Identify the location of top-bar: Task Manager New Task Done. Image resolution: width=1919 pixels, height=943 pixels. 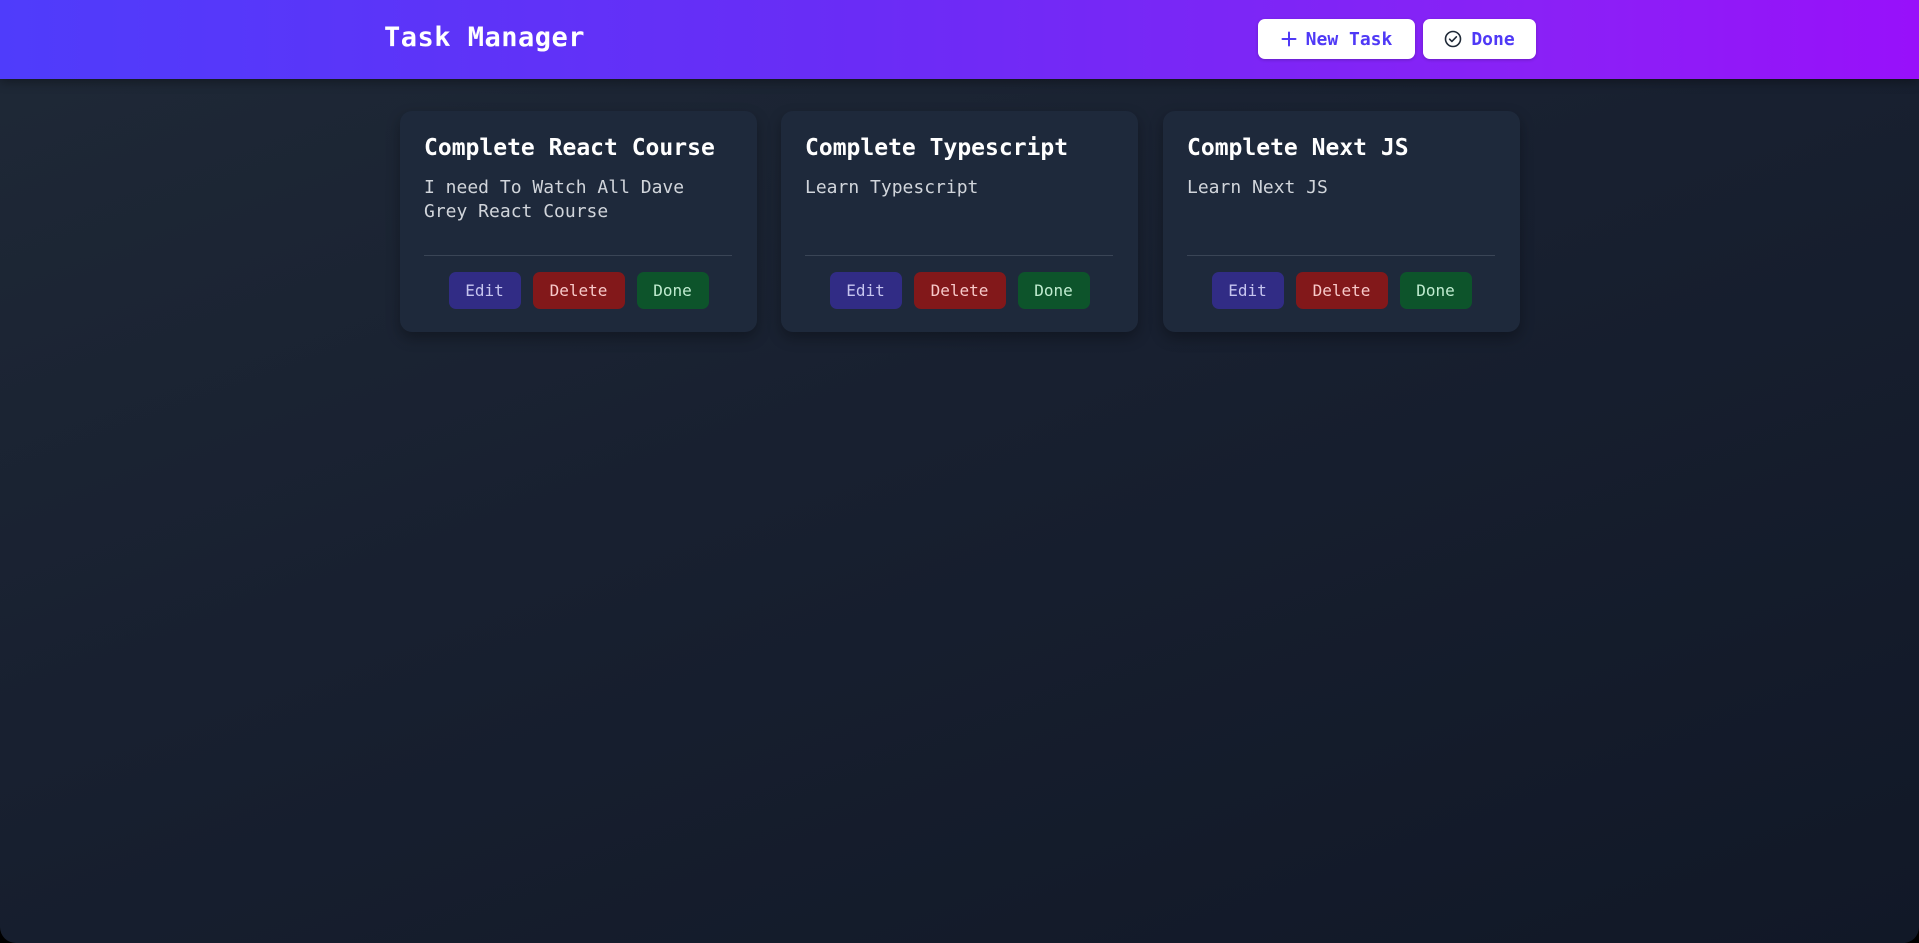
(959, 39).